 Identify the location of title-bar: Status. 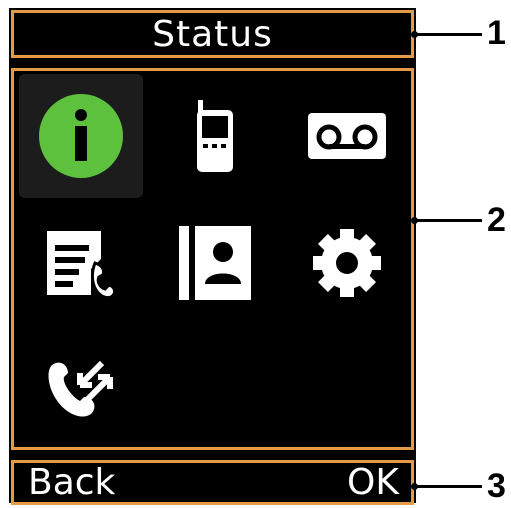
(212, 34).